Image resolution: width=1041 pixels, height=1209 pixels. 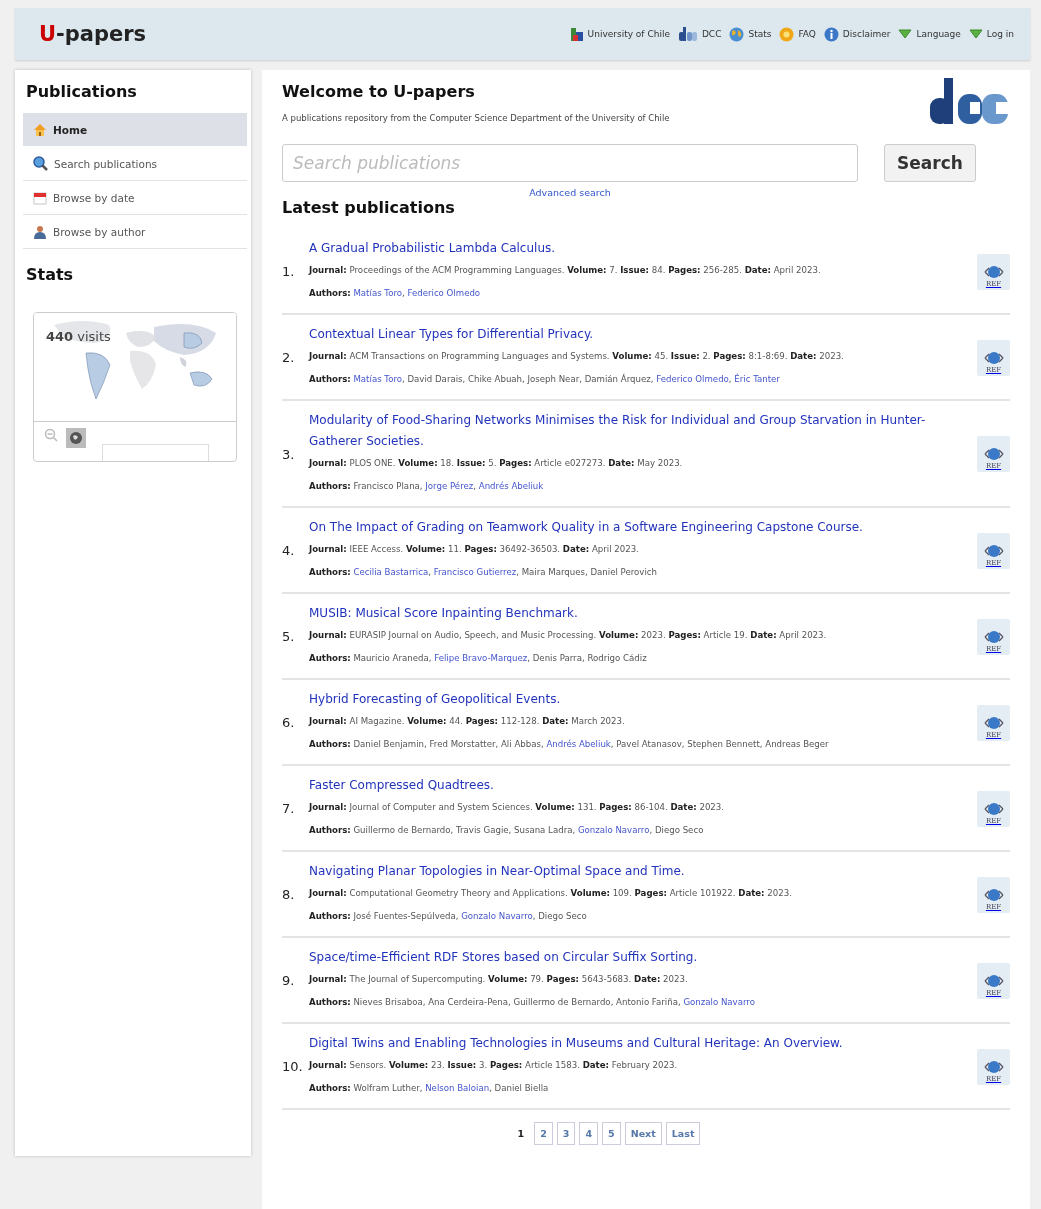 I want to click on page-link: 3, so click(x=566, y=1133).